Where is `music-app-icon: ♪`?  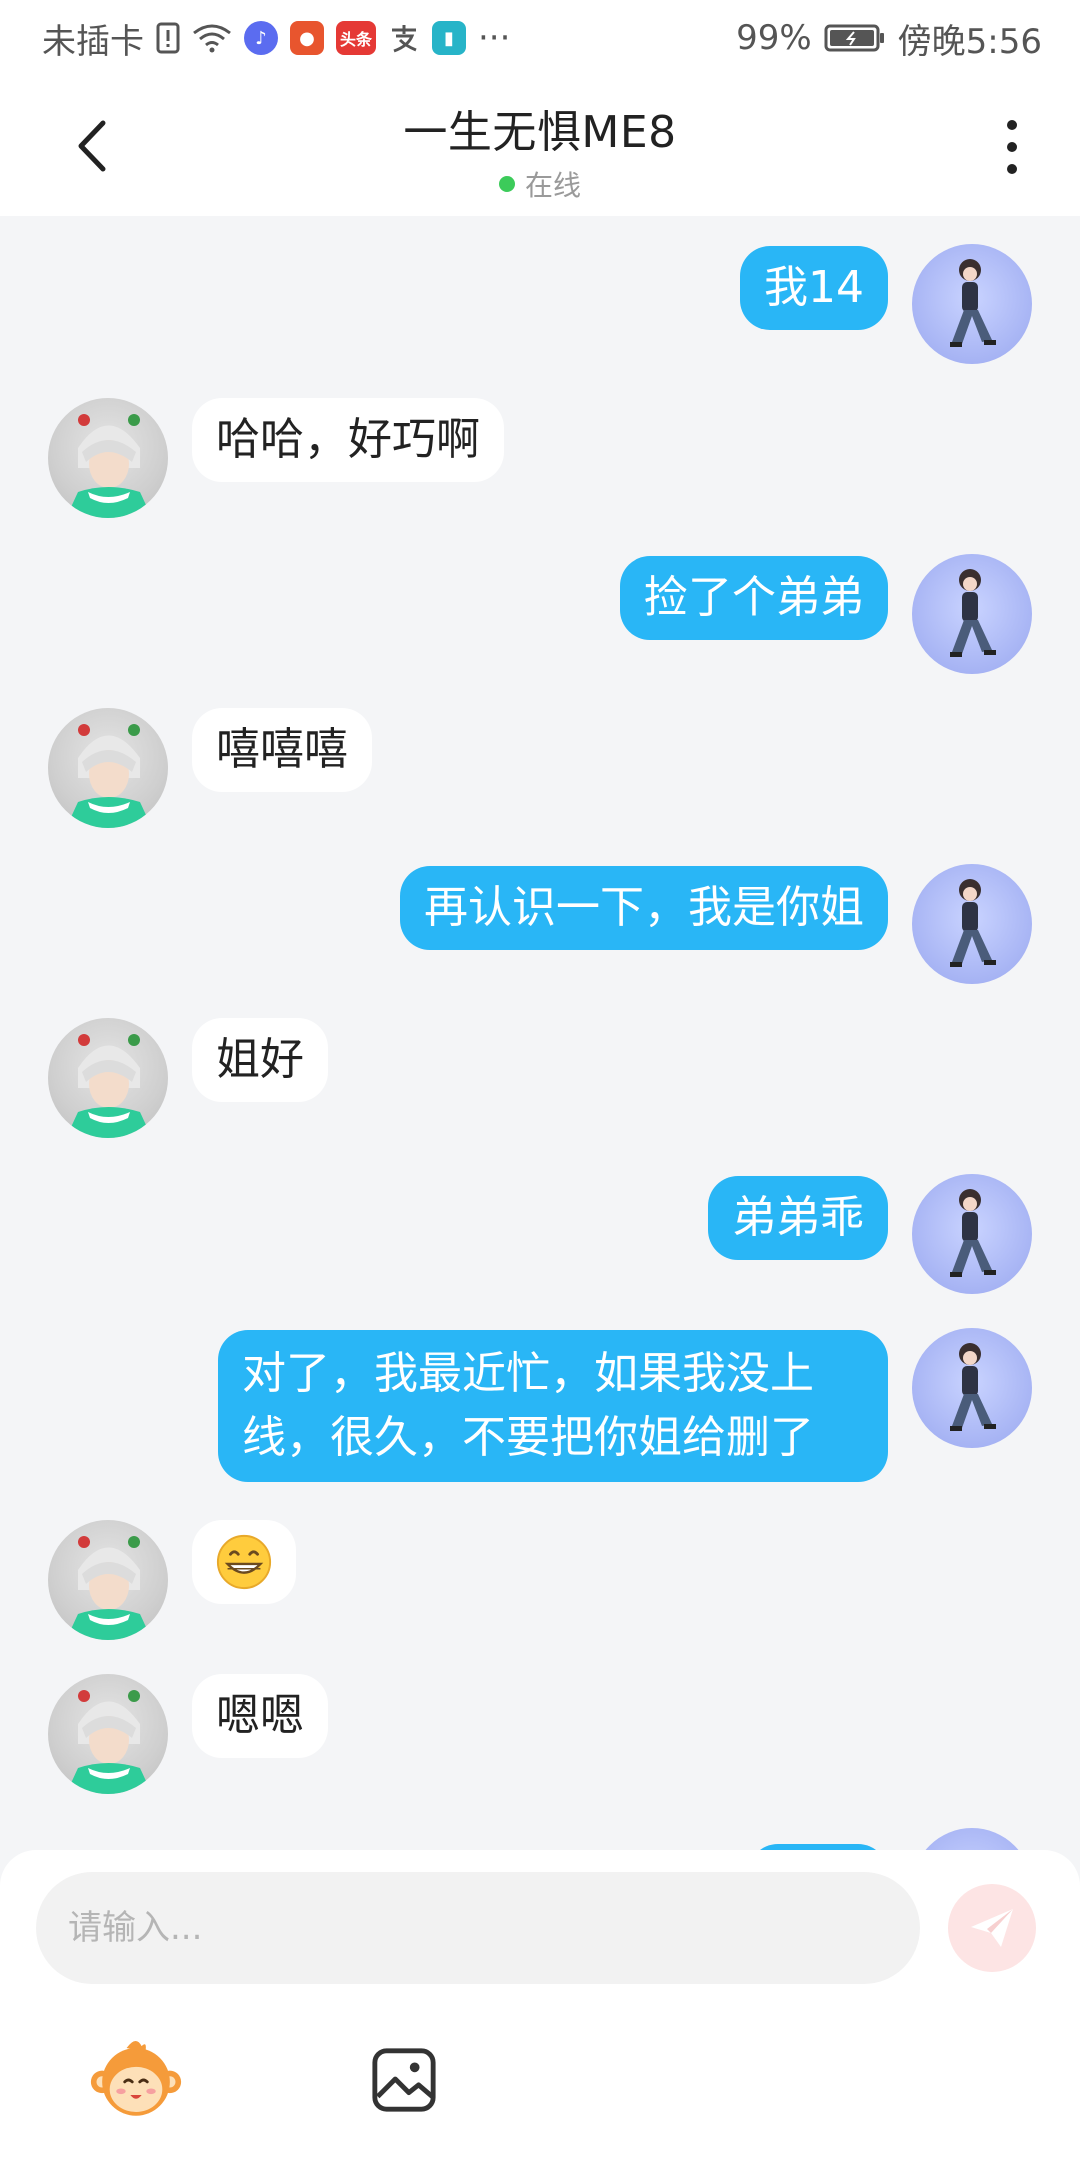 music-app-icon: ♪ is located at coordinates (261, 38).